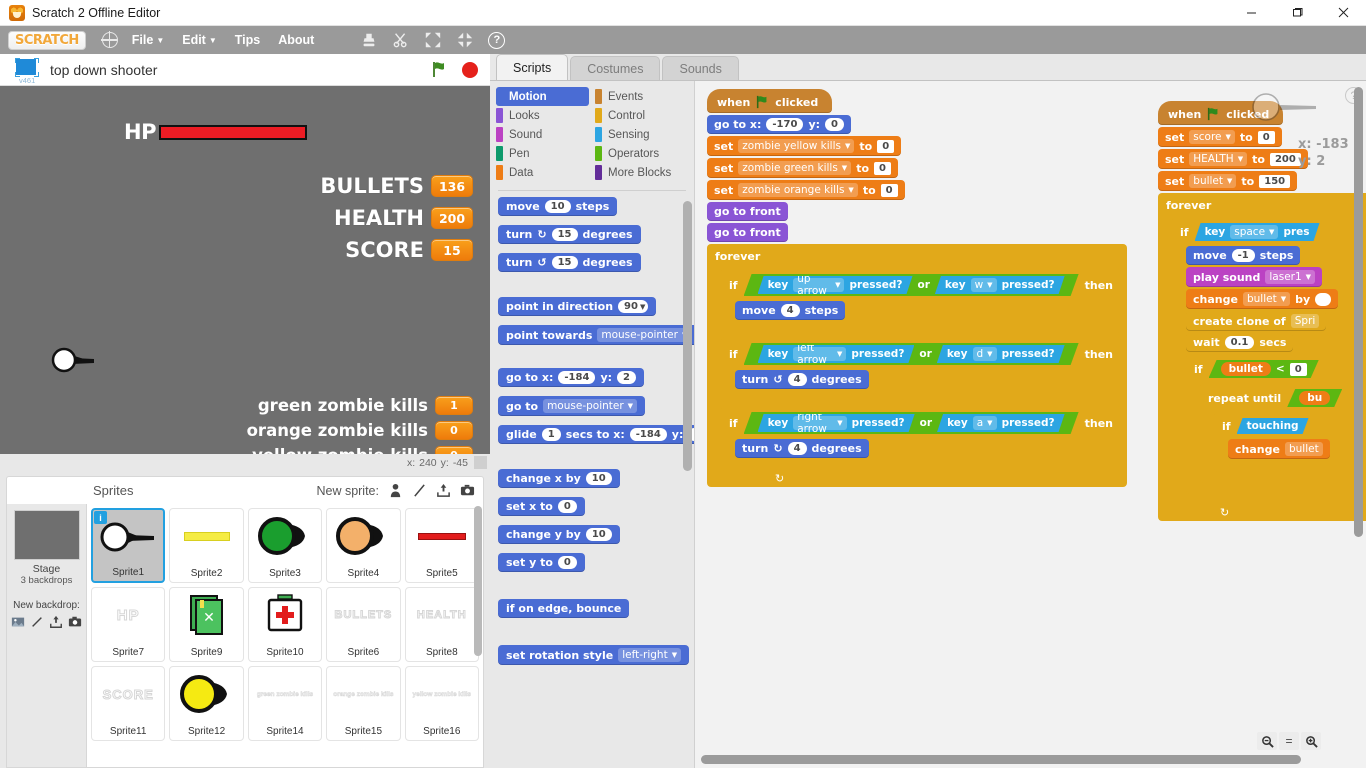  Describe the element at coordinates (1323, 299) in the screenshot. I see `block-input` at that location.